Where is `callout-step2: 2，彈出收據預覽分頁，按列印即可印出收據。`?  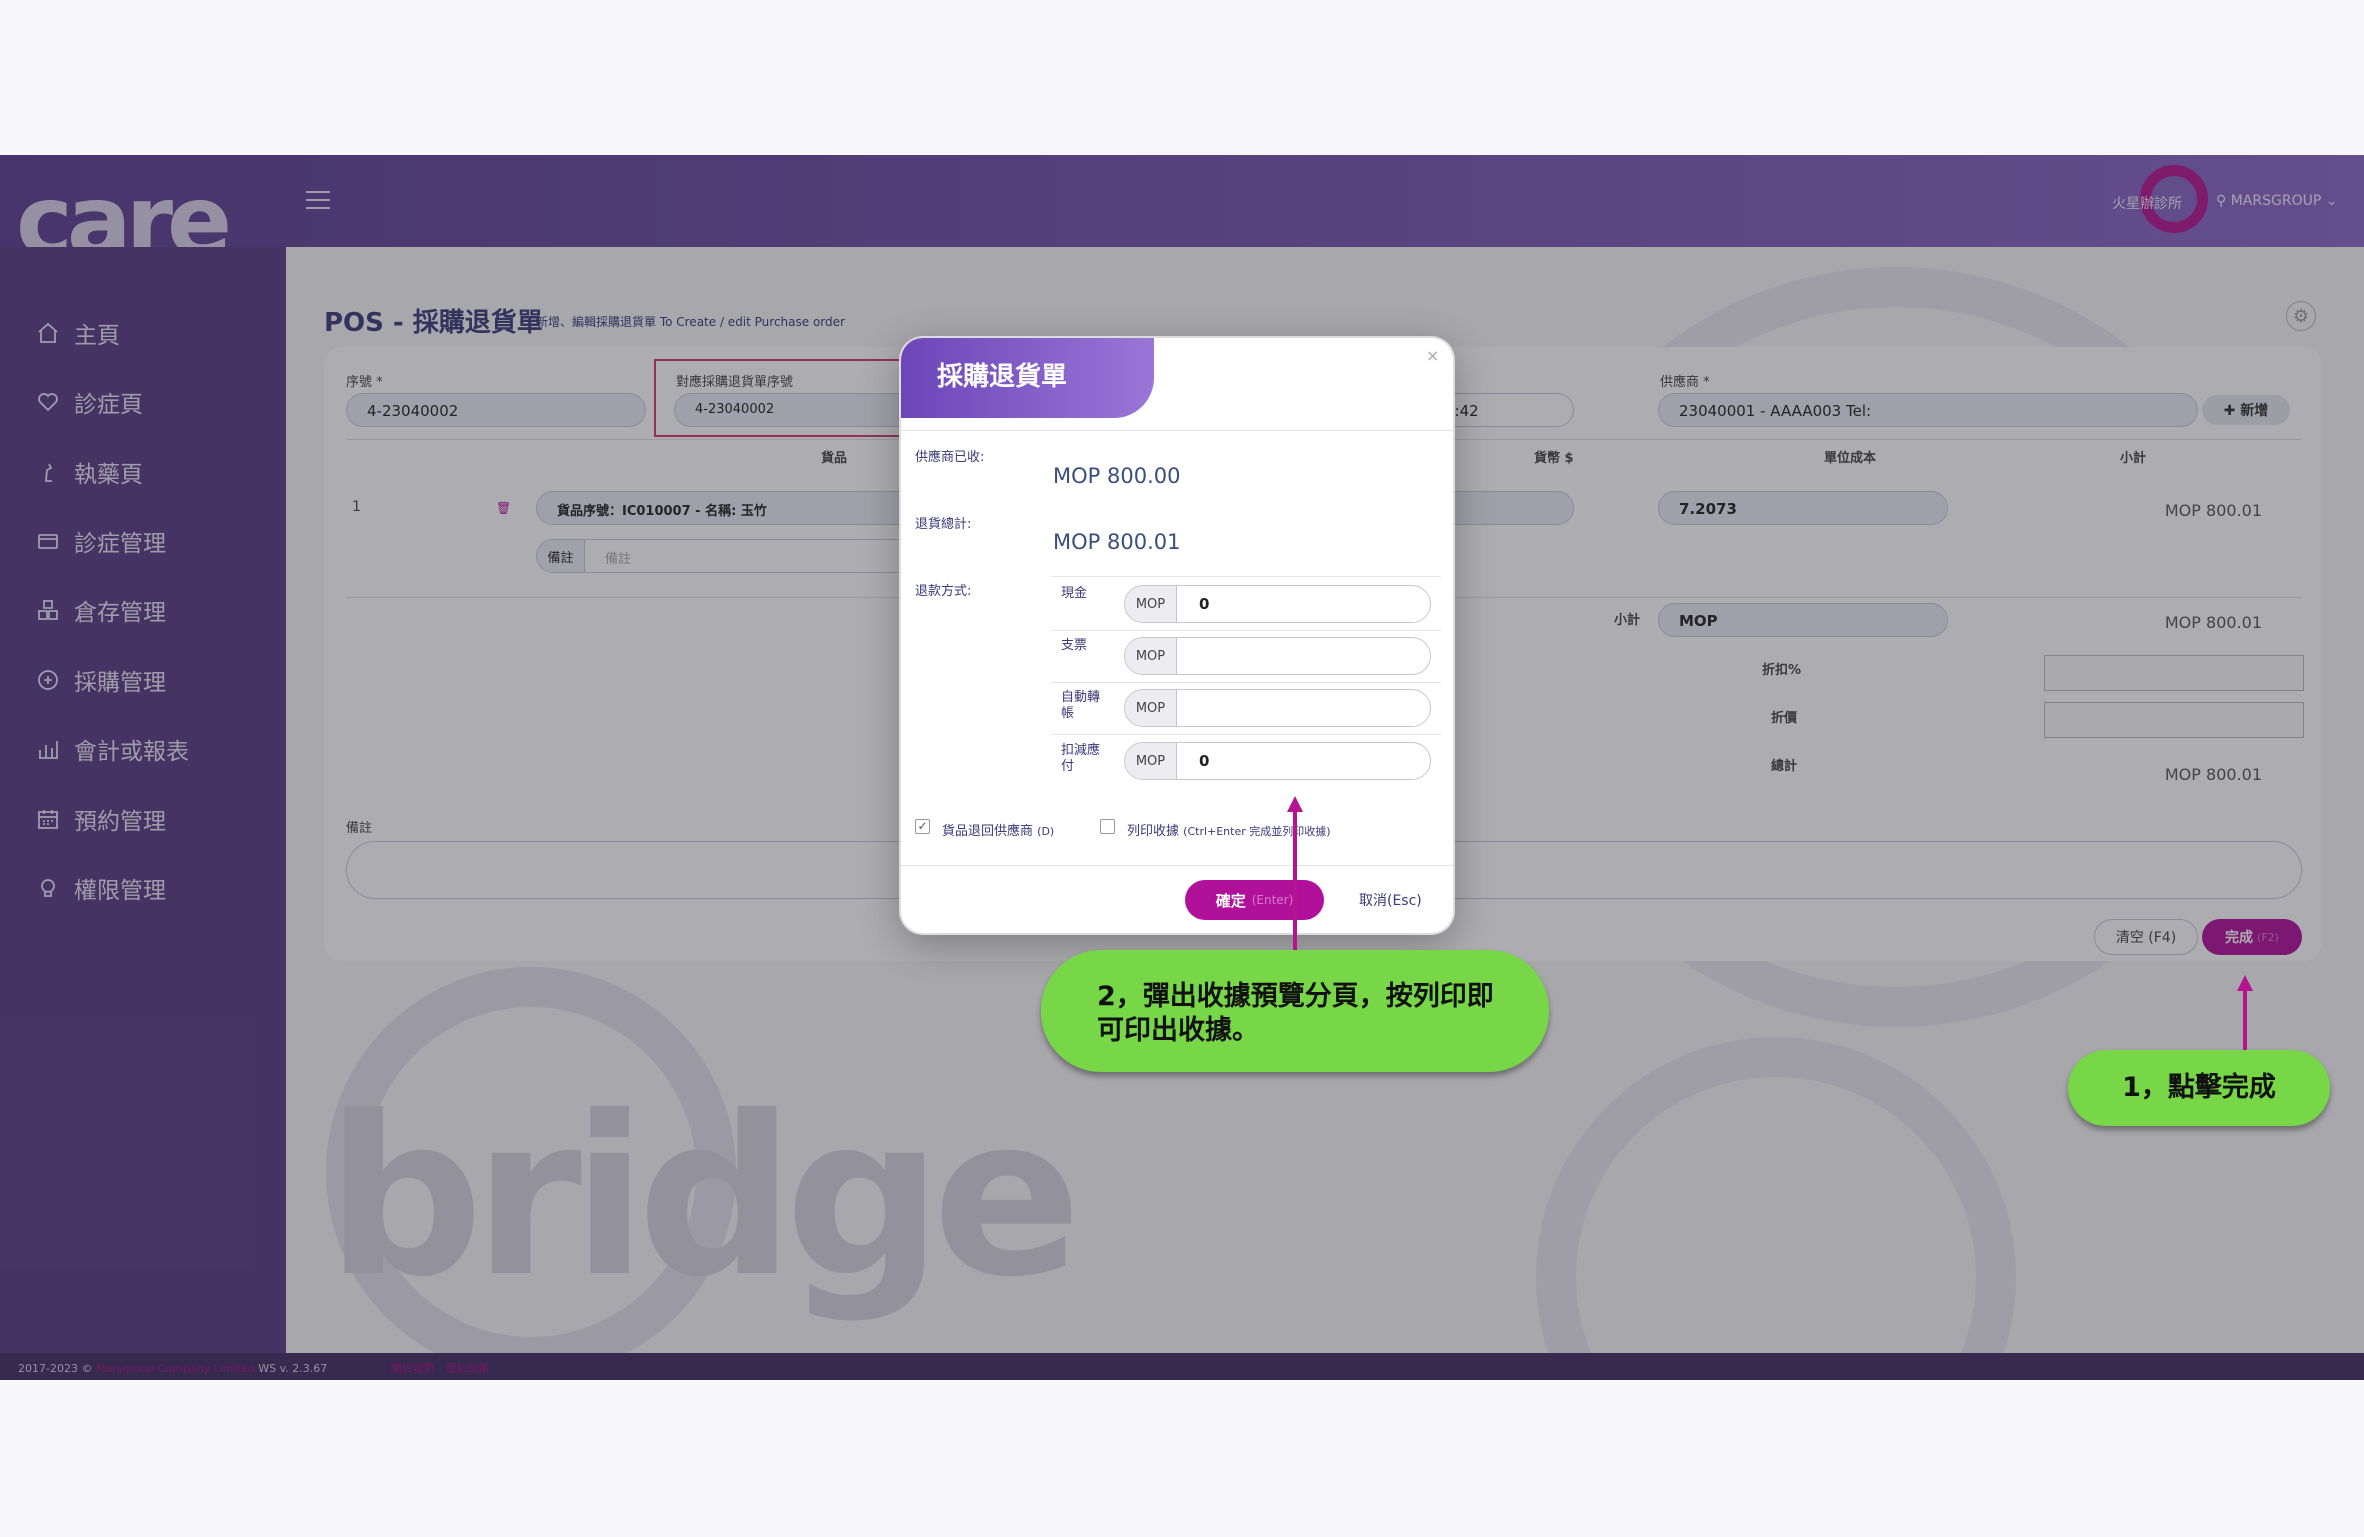 callout-step2: 2，彈出收據預覽分頁，按列印即可印出收據。 is located at coordinates (1295, 1011).